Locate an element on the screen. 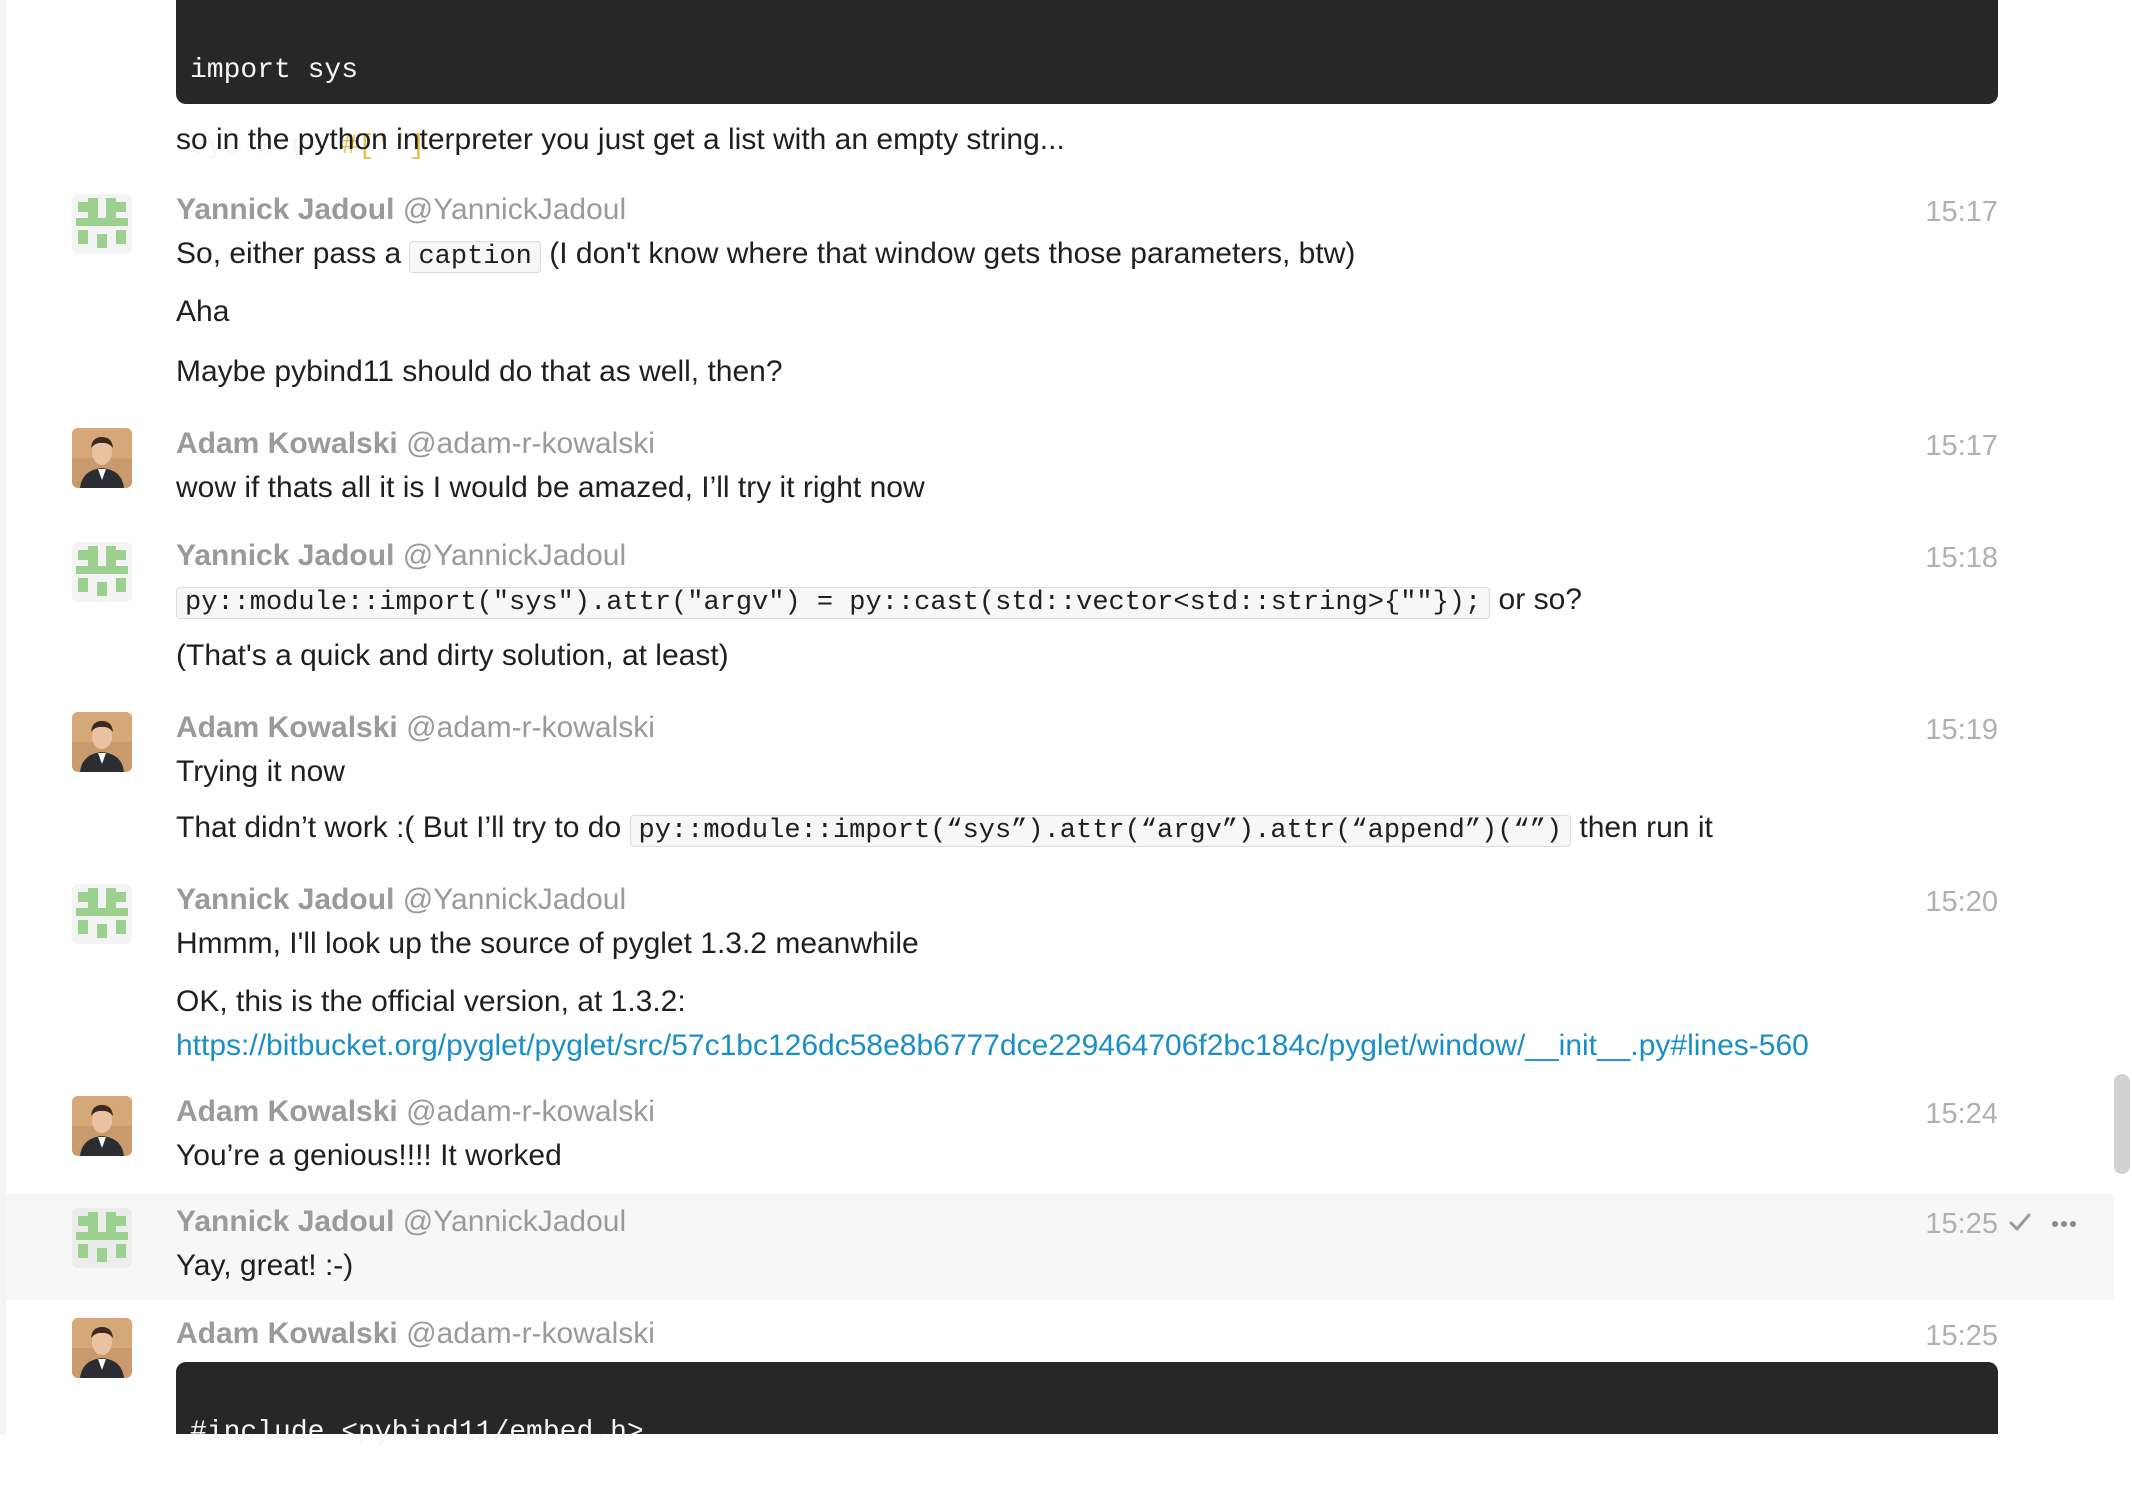  message-fragment: or so? is located at coordinates (1536, 599).